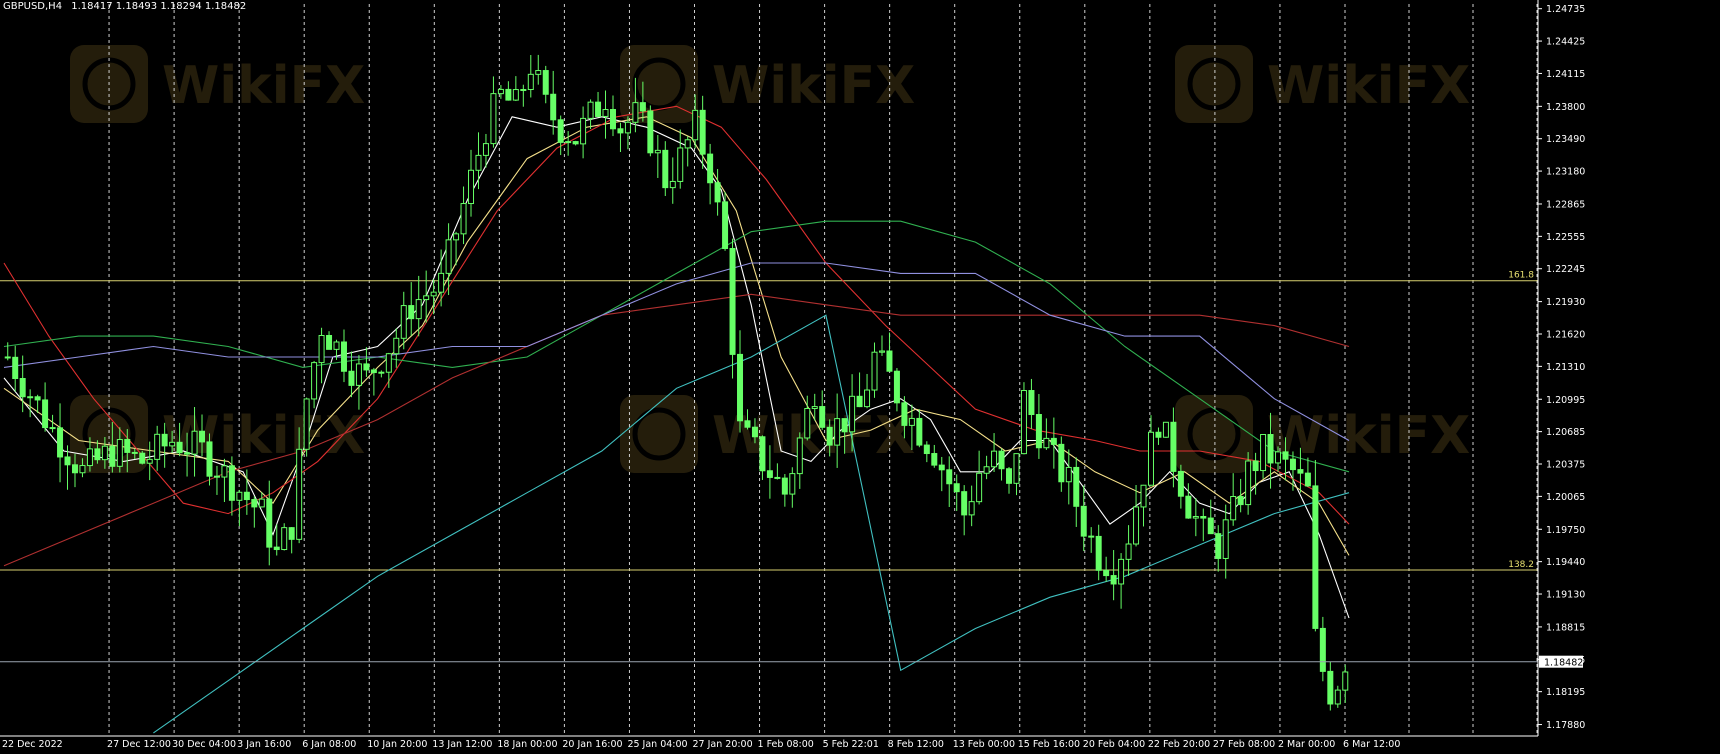  Describe the element at coordinates (1565, 627) in the screenshot. I see `price-tick-label: 1.18815` at that location.